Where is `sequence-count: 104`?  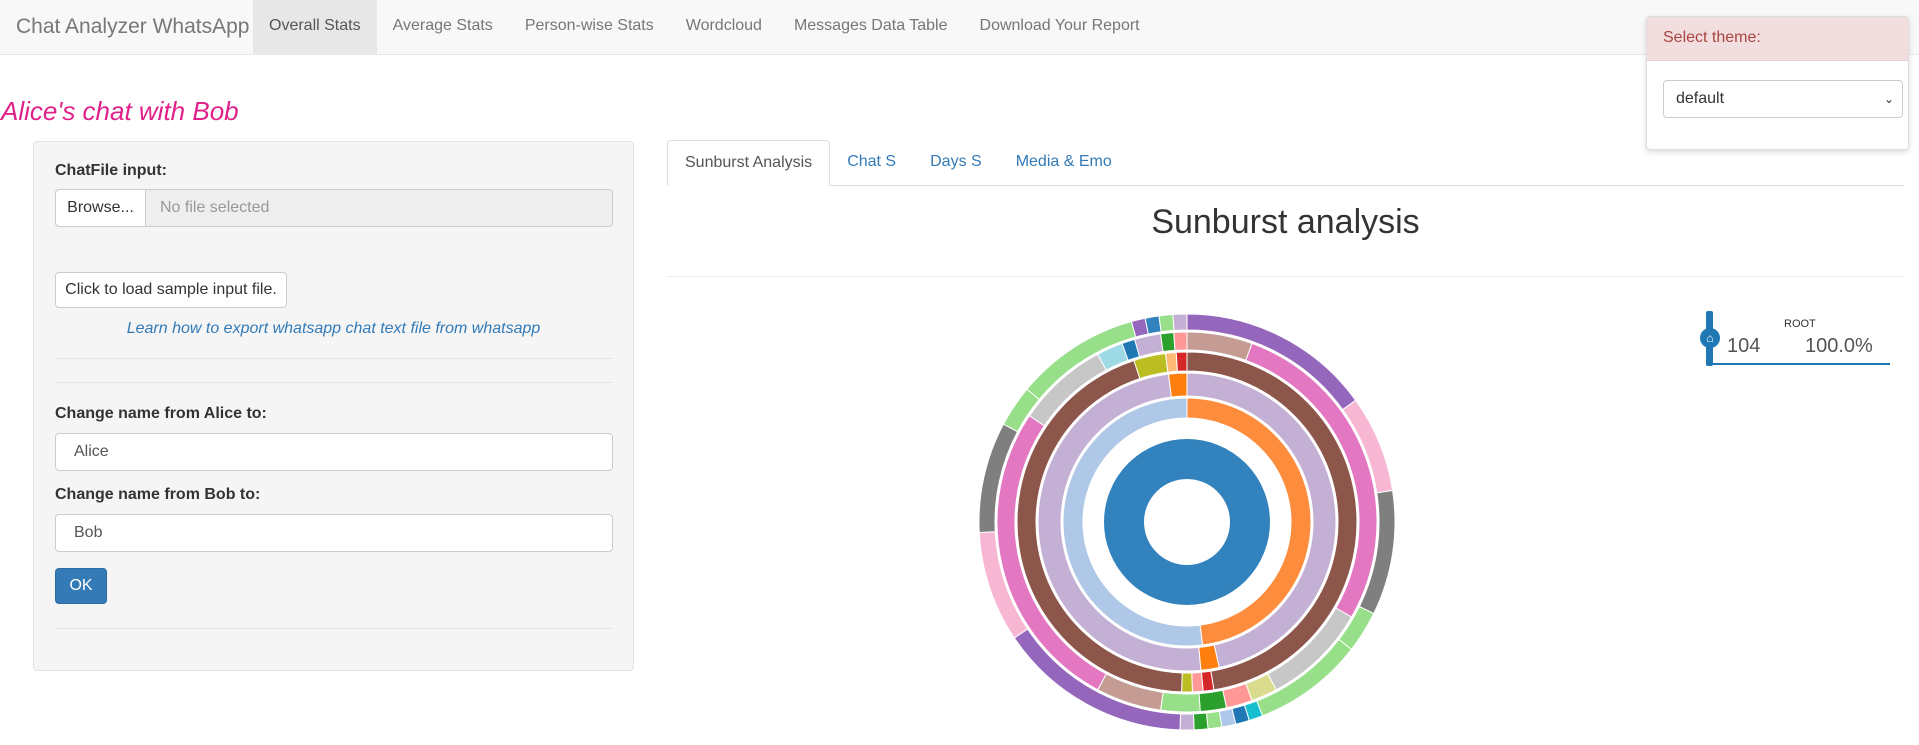
sequence-count: 104 is located at coordinates (1744, 346).